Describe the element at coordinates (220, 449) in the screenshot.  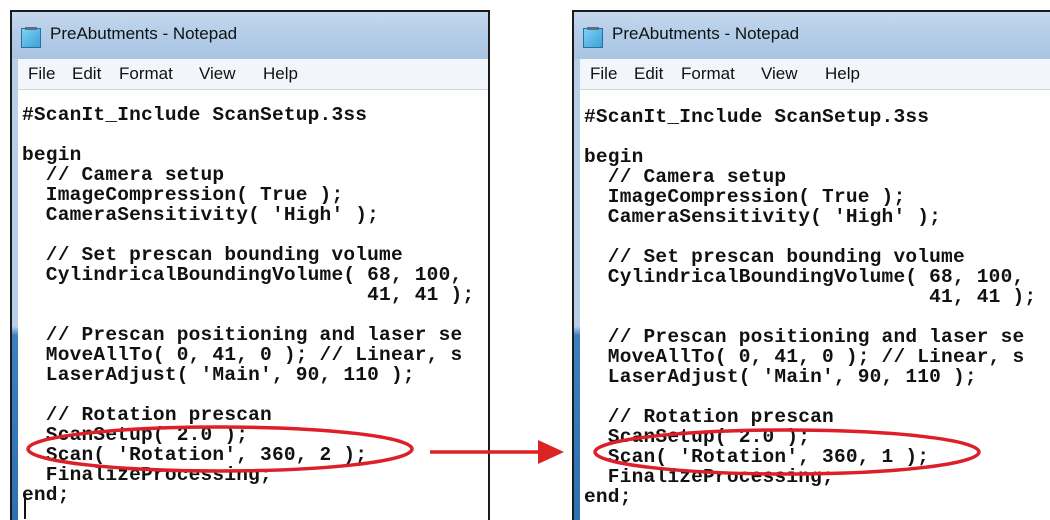
I see `highlight-ellipse-left` at that location.